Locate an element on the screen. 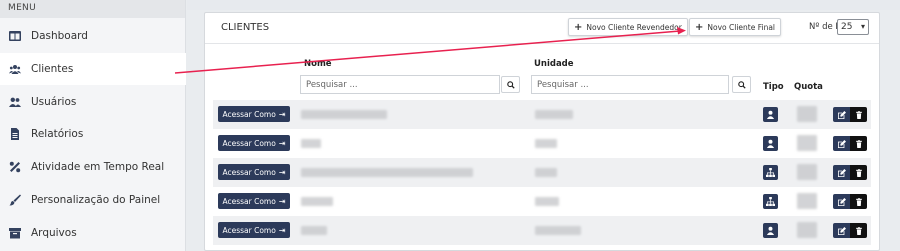 This screenshot has height=251, width=900. divider is located at coordinates (542, 43).